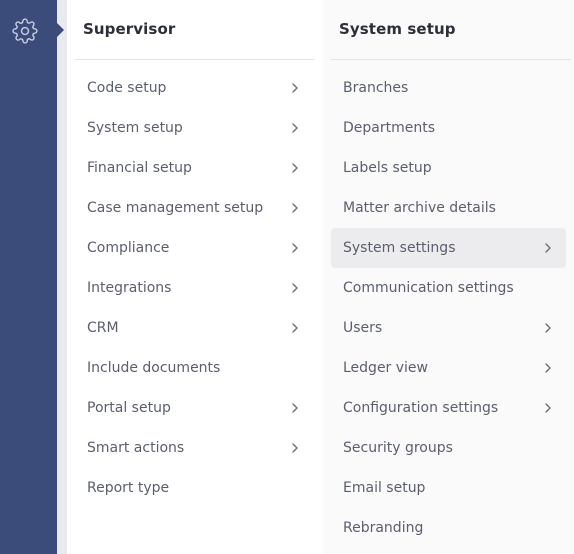 This screenshot has height=554, width=574. What do you see at coordinates (387, 168) in the screenshot?
I see `menu-item-label: Labels setup` at bounding box center [387, 168].